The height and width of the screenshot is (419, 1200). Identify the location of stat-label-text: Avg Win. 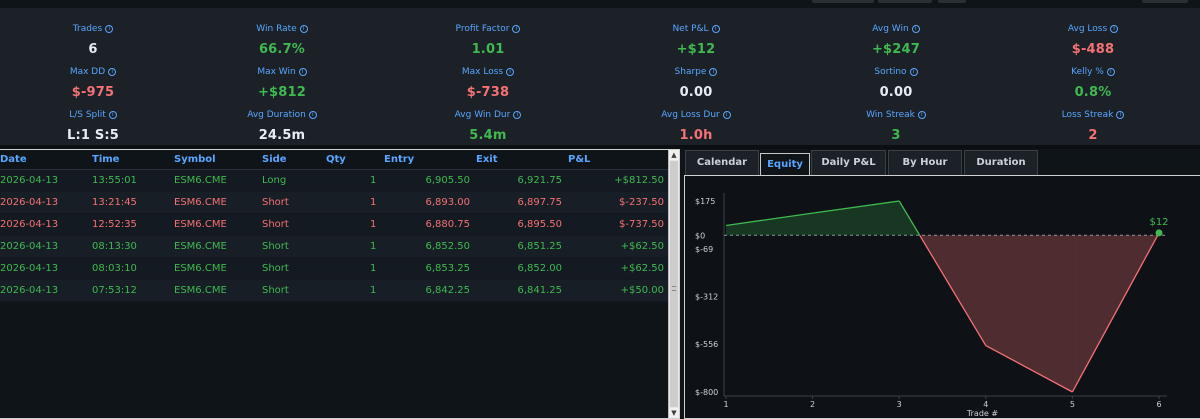
(890, 29).